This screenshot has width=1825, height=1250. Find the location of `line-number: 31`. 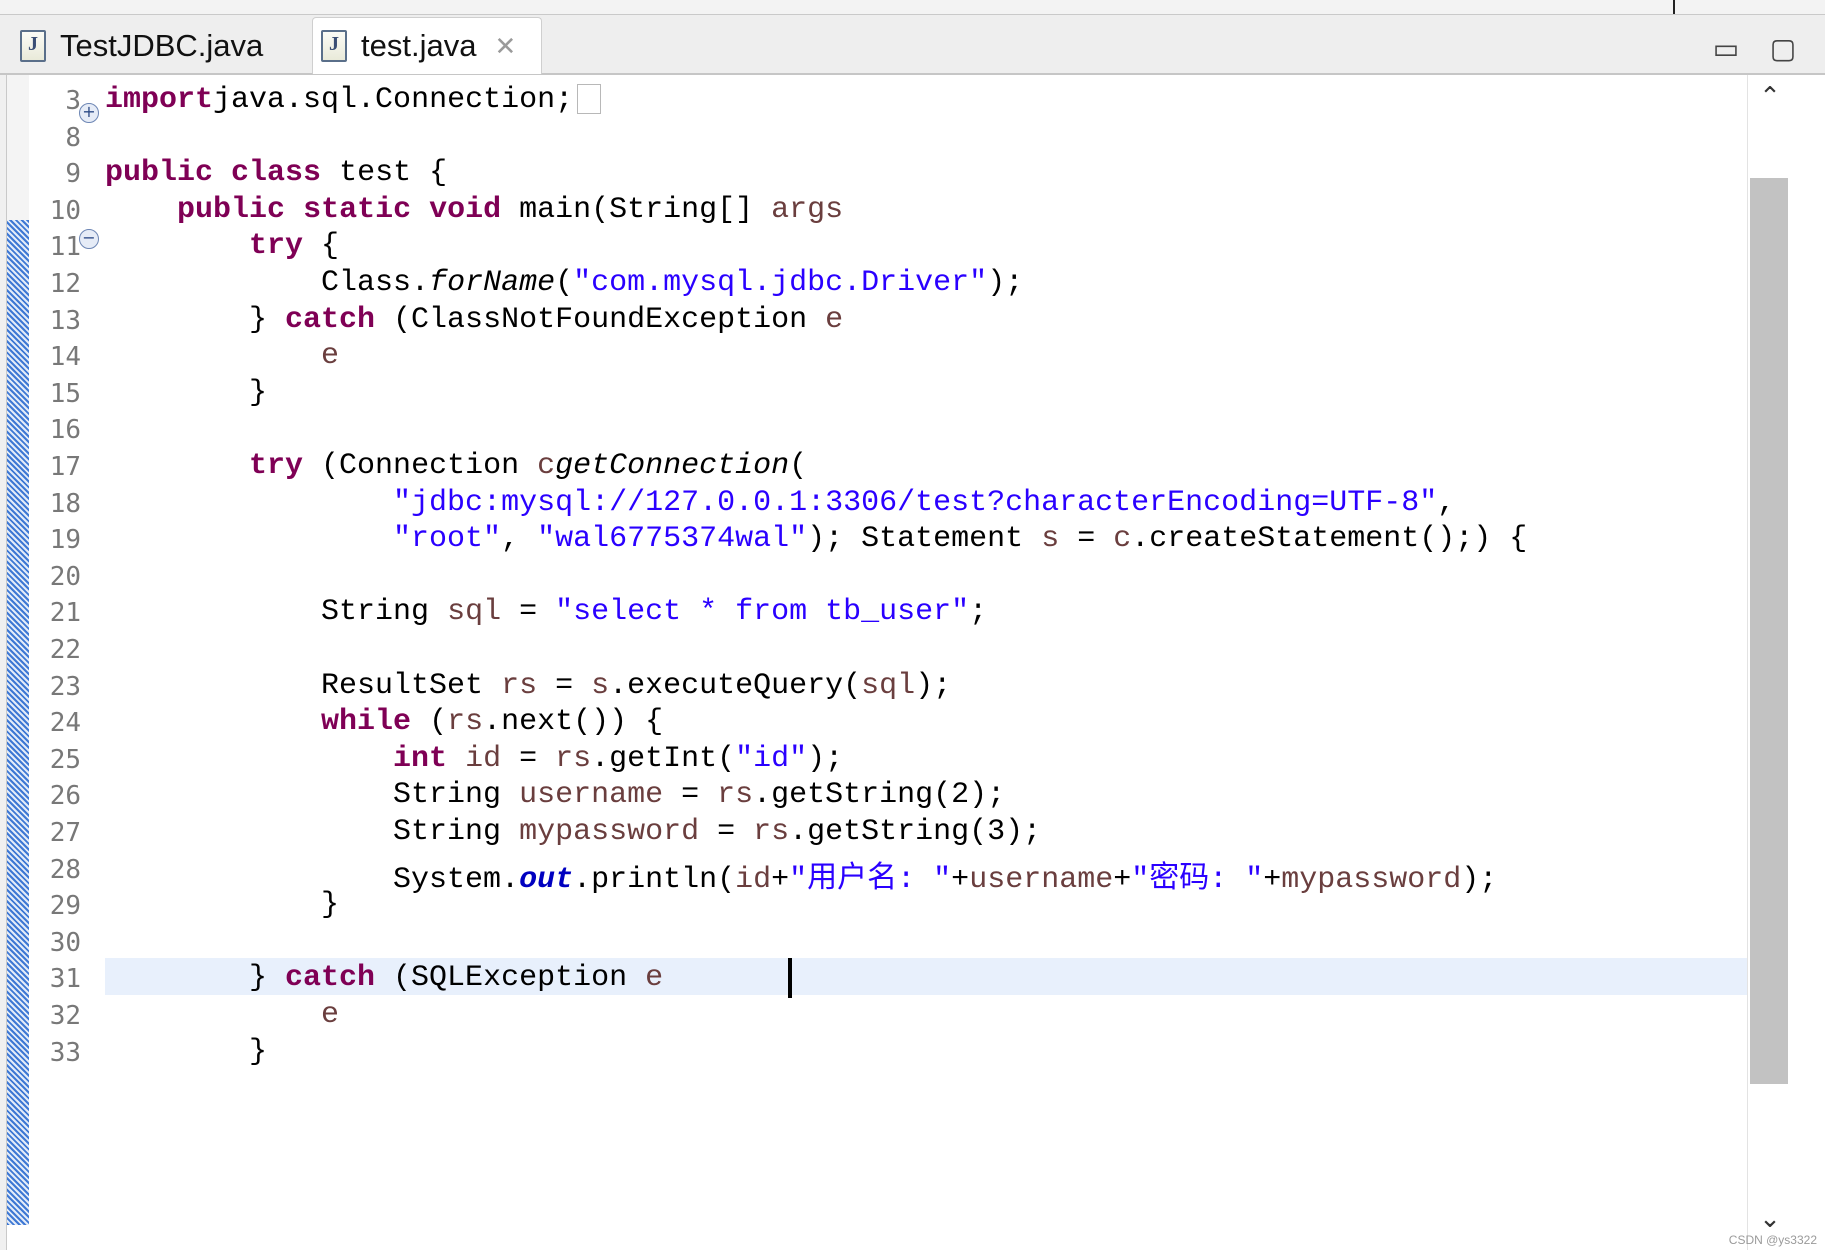

line-number: 31 is located at coordinates (65, 979).